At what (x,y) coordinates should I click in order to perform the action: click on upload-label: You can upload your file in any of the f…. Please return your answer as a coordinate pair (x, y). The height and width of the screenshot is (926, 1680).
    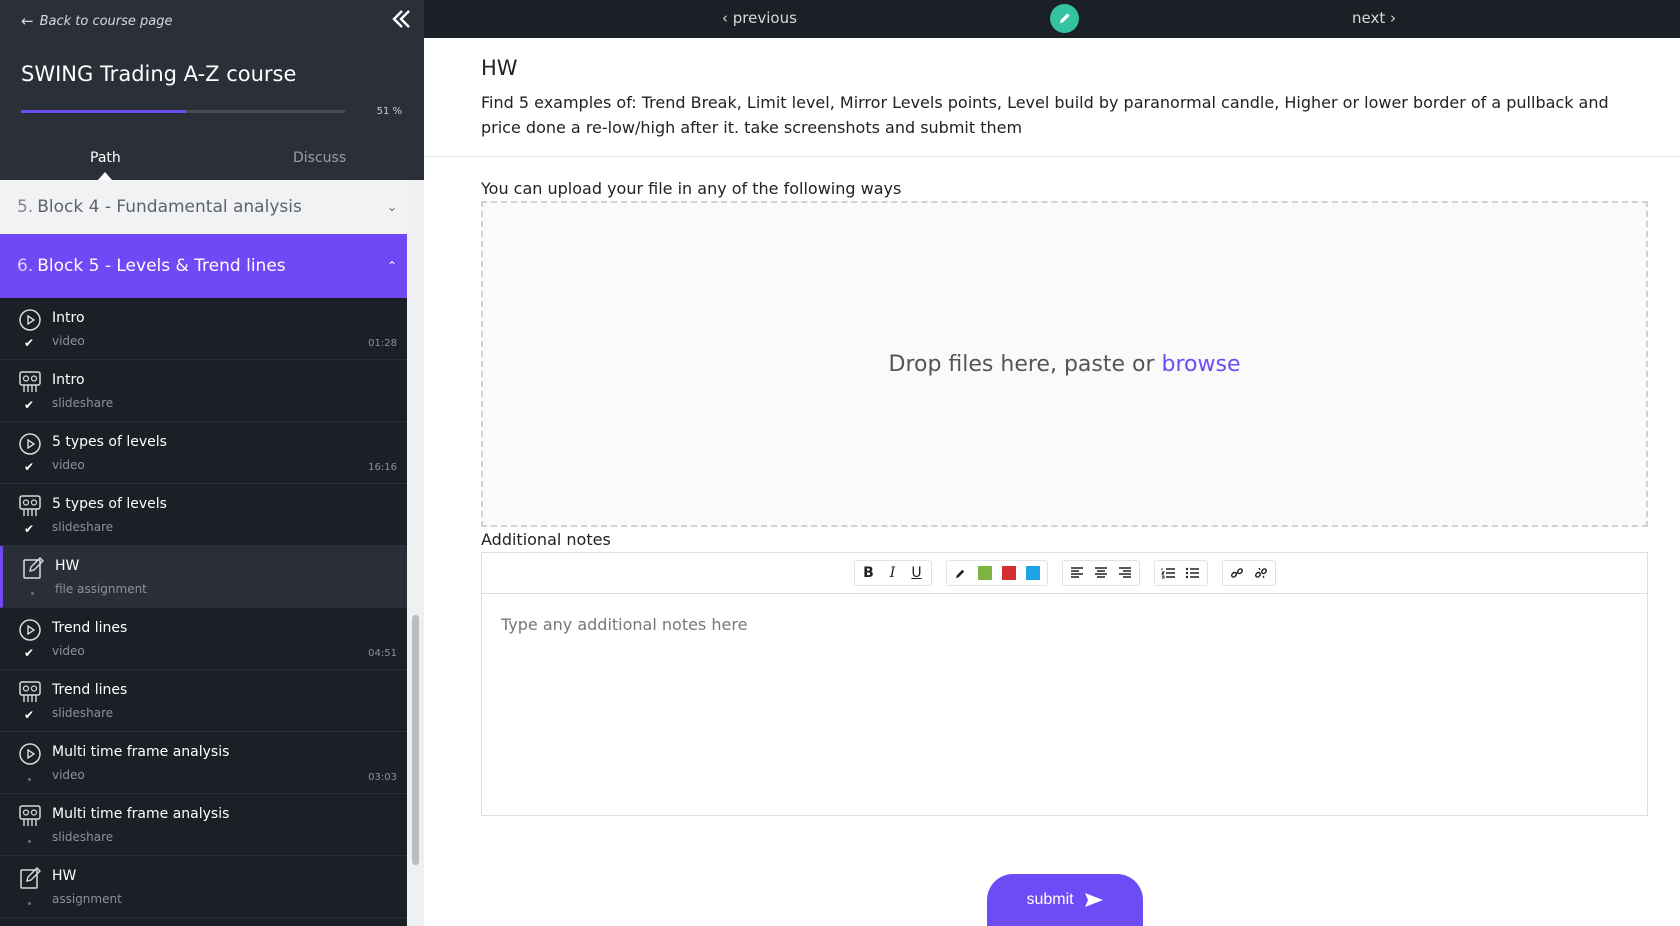
    Looking at the image, I should click on (691, 188).